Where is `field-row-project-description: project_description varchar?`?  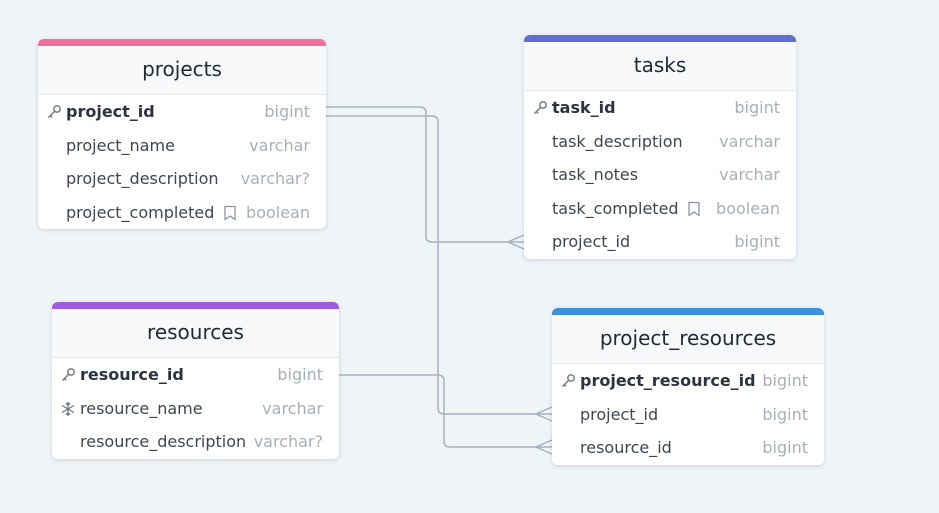
field-row-project-description: project_description varchar? is located at coordinates (182, 179).